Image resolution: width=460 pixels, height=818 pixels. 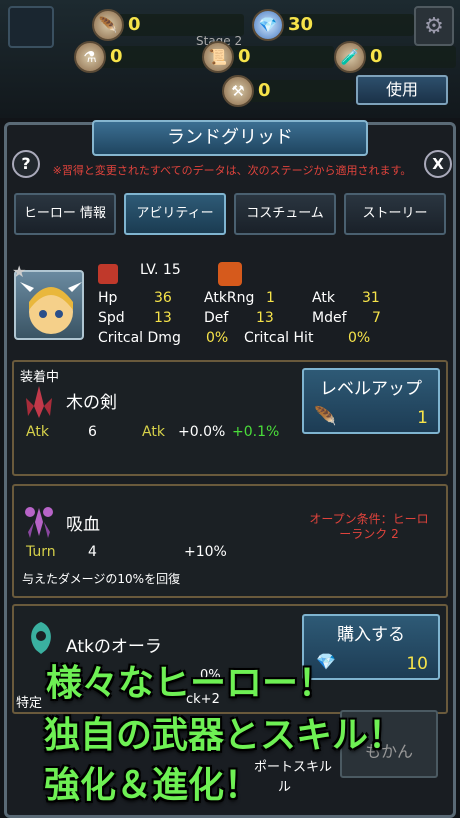 I want to click on open-condition: オープン条件：ヒーローランク 2, so click(x=369, y=526).